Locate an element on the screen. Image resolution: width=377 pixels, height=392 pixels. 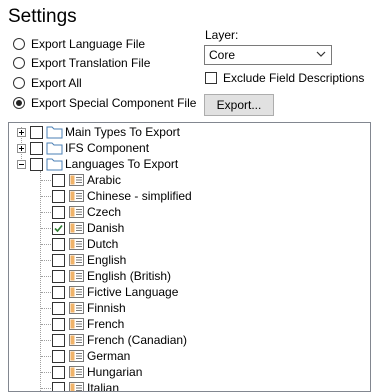
checkmark-icon is located at coordinates (58, 228).